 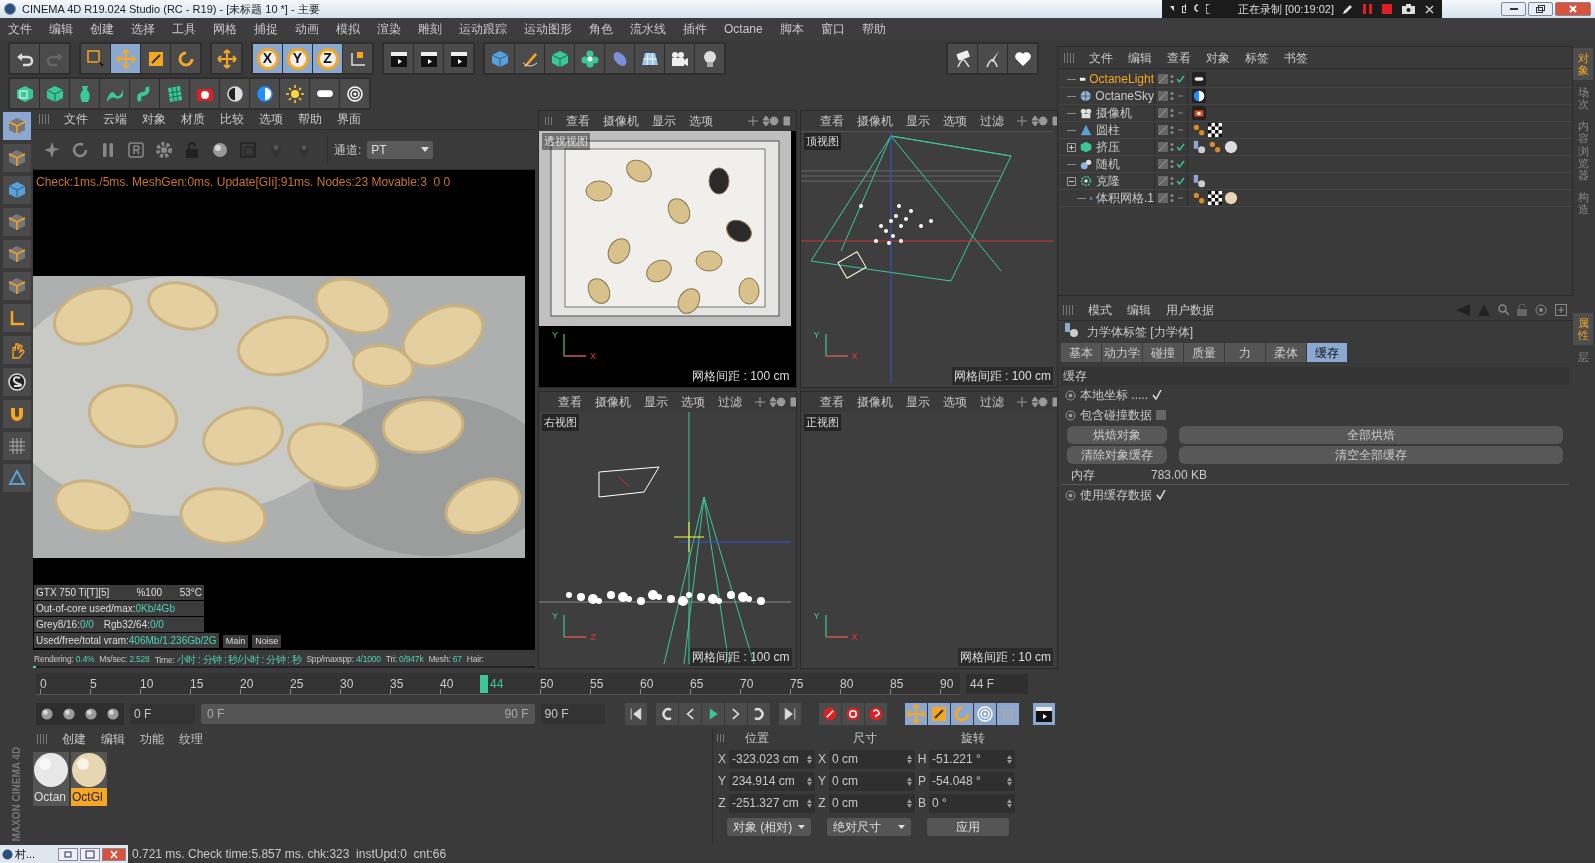 I want to click on side-tab: 属性, so click(x=1583, y=329).